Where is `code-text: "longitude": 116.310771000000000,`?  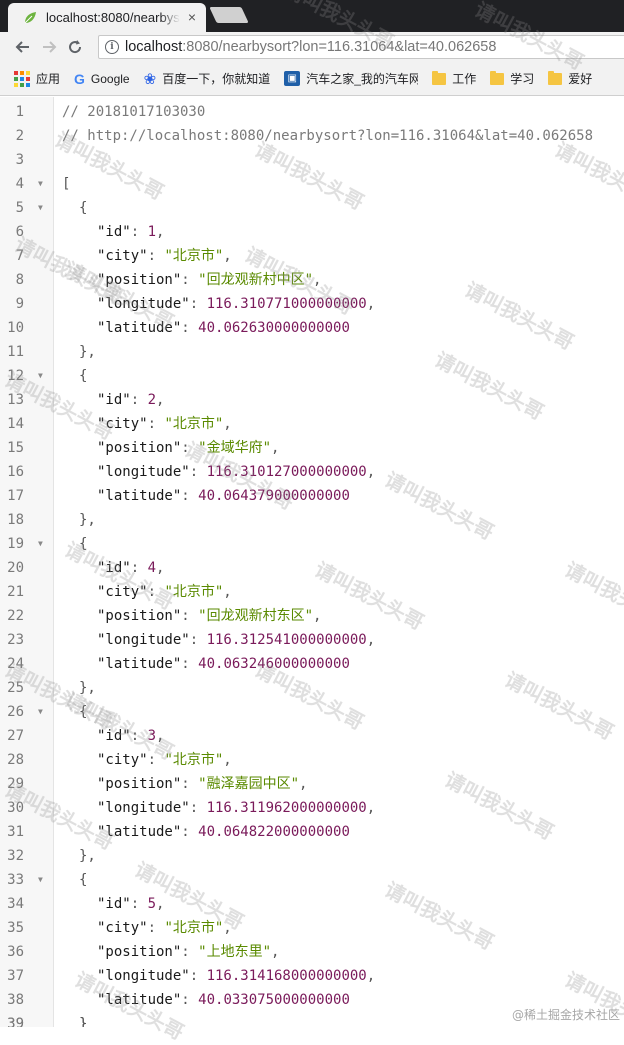 code-text: "longitude": 116.310771000000000, is located at coordinates (236, 304).